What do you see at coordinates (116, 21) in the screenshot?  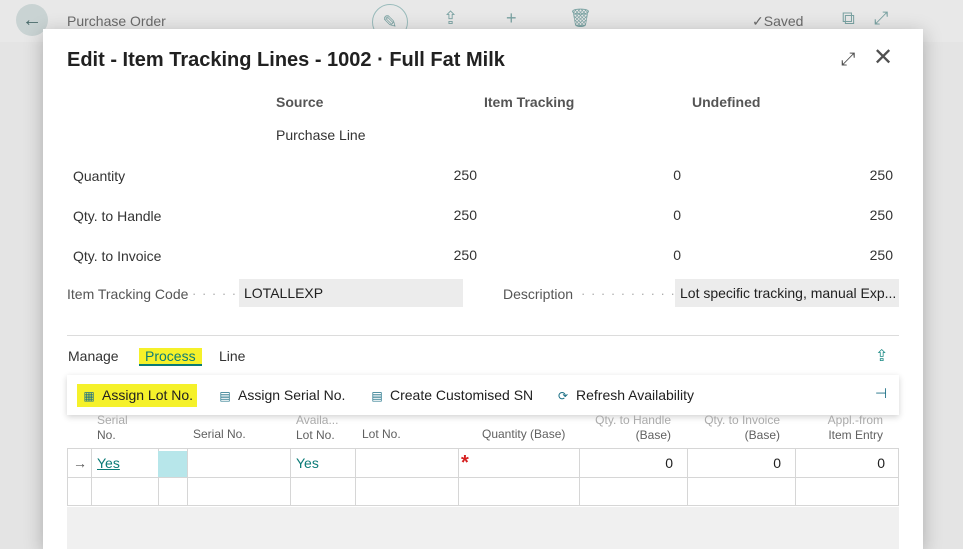 I see `background-page-title: Purchase Order` at bounding box center [116, 21].